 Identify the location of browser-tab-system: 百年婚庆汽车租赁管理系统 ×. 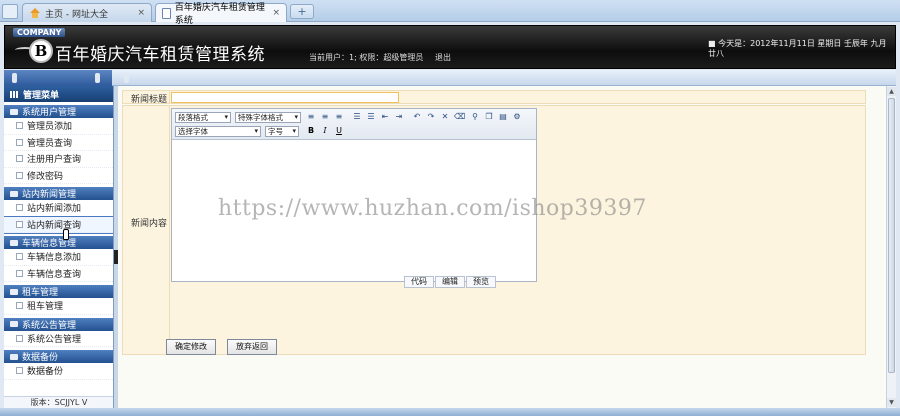
(221, 14).